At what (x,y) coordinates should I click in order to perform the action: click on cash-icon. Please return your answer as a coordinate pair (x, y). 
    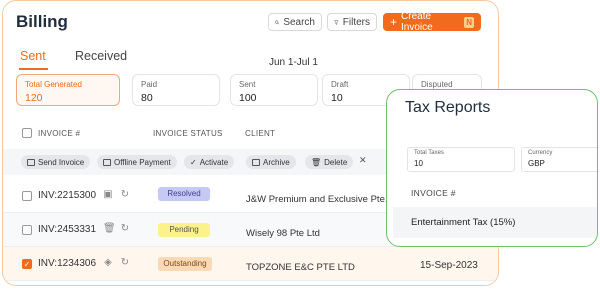
    Looking at the image, I should click on (107, 162).